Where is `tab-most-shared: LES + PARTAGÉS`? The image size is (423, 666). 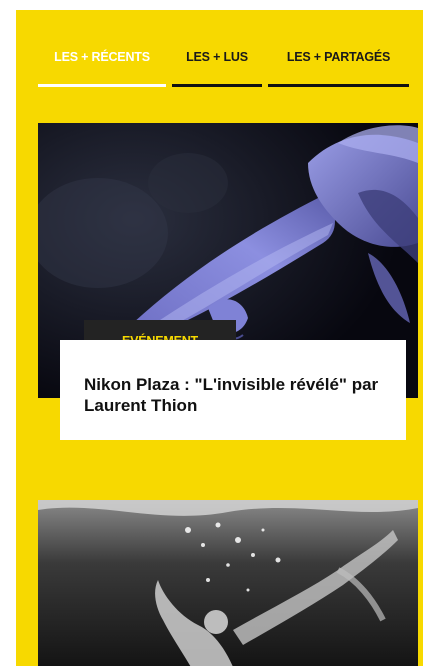
tab-most-shared: LES + PARTAGÉS is located at coordinates (338, 66).